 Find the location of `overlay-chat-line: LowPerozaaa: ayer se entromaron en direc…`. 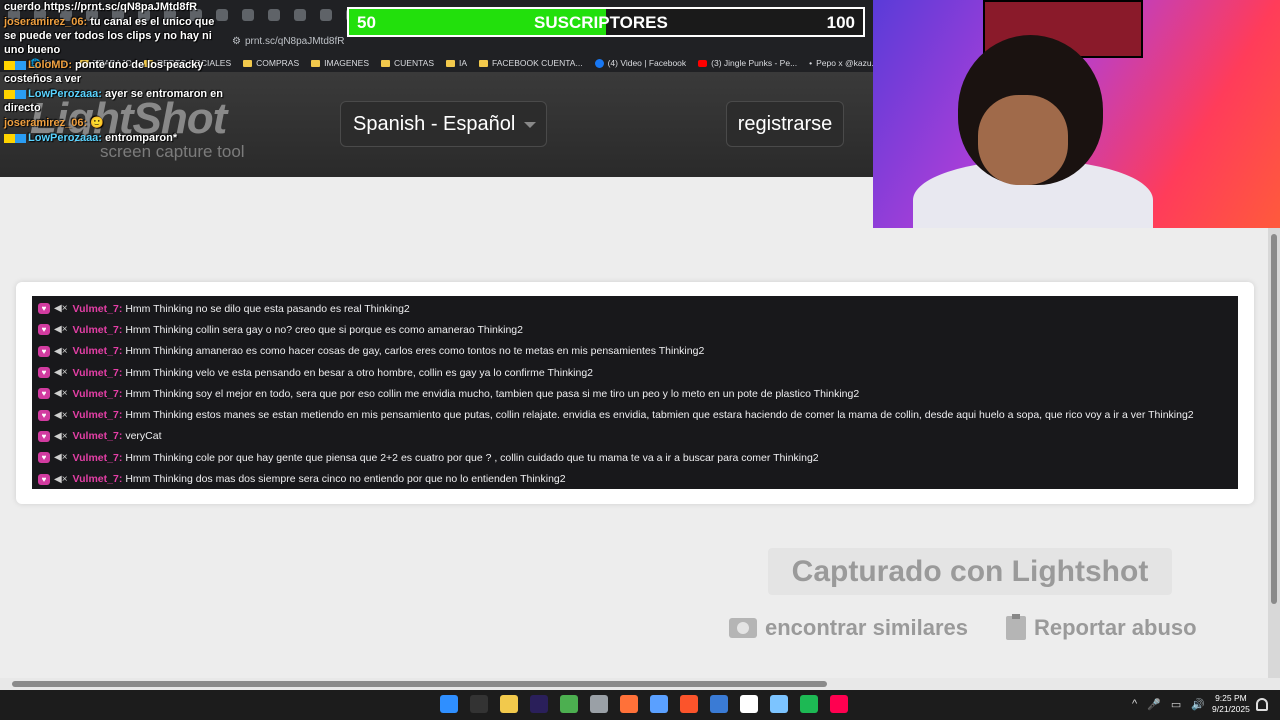

overlay-chat-line: LowPerozaaa: ayer se entromaron en direc… is located at coordinates (114, 101).